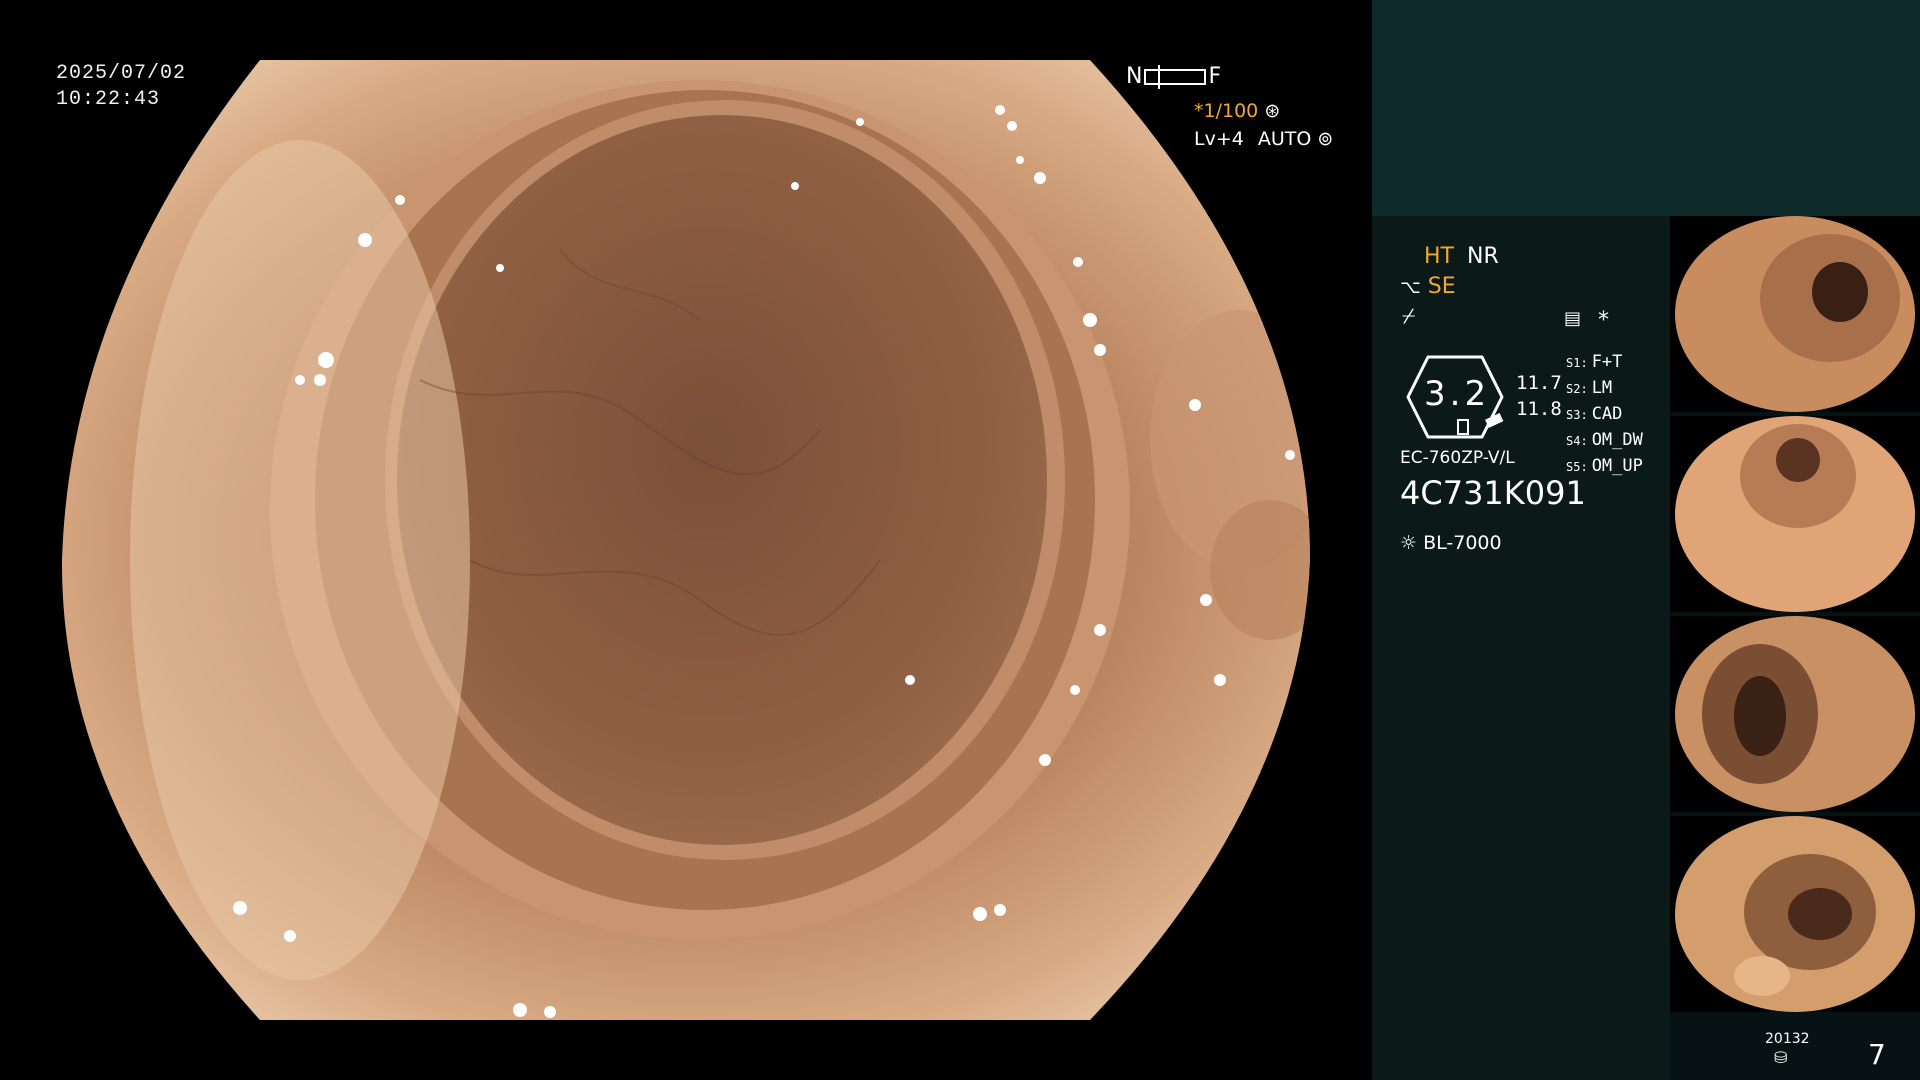 This screenshot has width=1920, height=1080. What do you see at coordinates (1482, 256) in the screenshot?
I see `nr-label: NR` at bounding box center [1482, 256].